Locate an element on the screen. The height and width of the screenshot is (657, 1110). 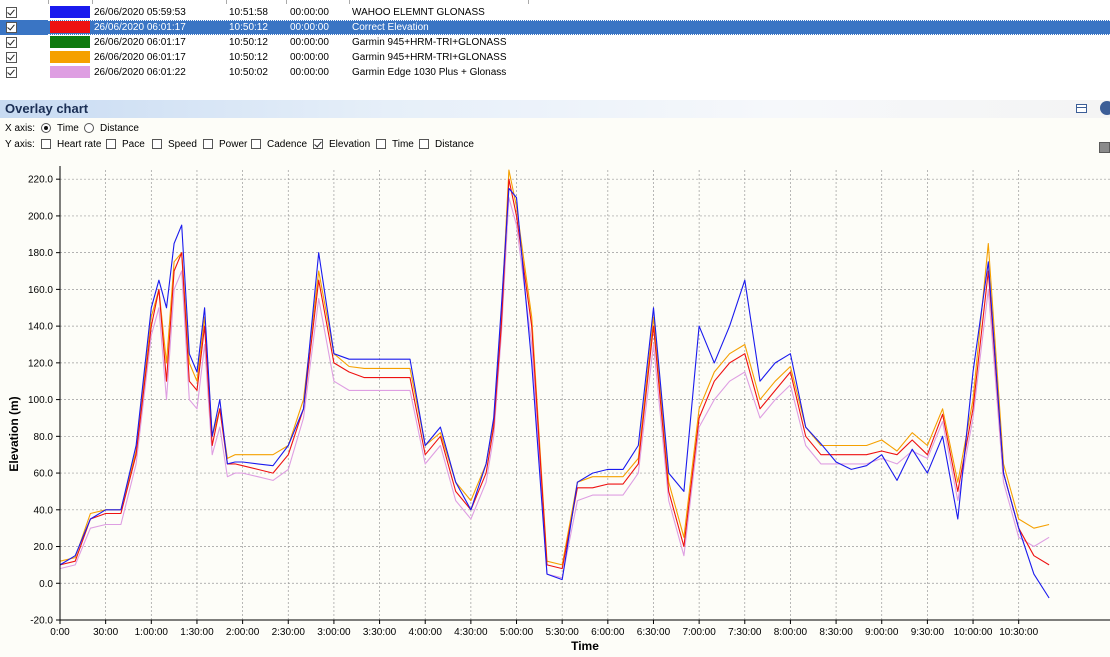
x-tick-label: 9:00:00 is located at coordinates (882, 632).